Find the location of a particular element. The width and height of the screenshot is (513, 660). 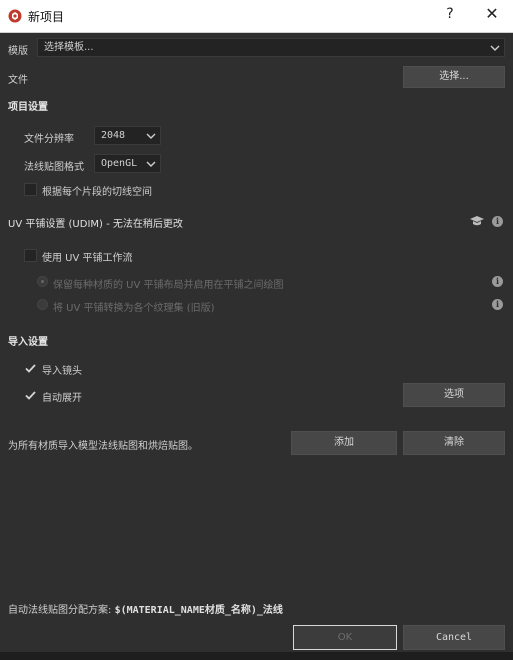

normal-map-scheme-label: 自动法线贴图分配方案: $(MATERIAL_NAME材质_名称)_法线 is located at coordinates (145, 608).